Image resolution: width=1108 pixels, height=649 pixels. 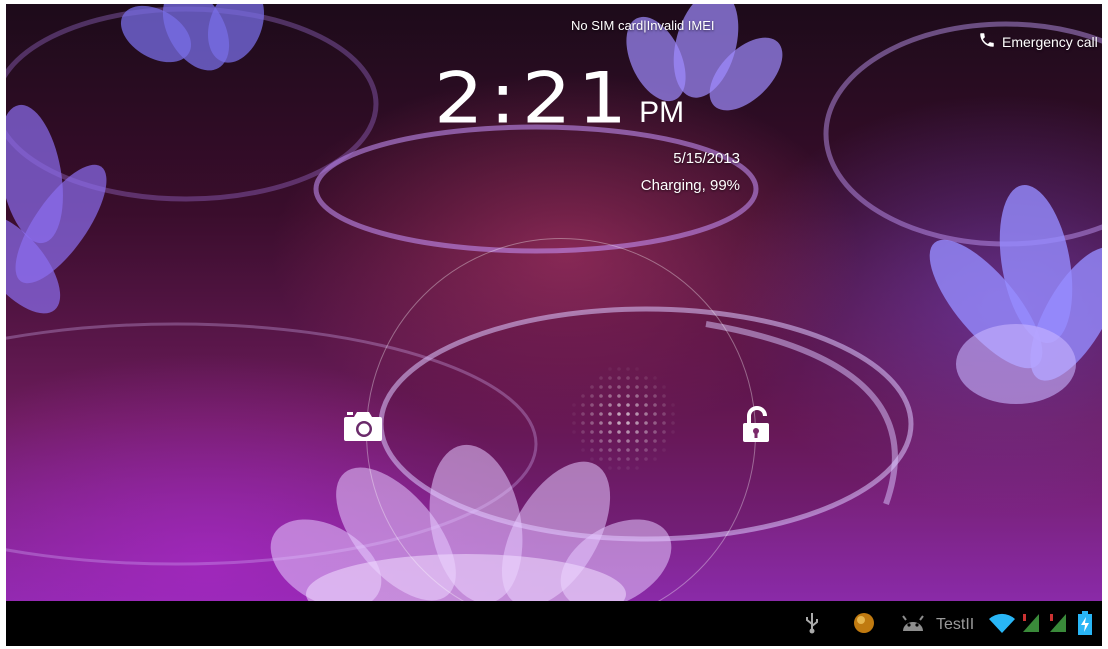 What do you see at coordinates (662, 112) in the screenshot?
I see `clock-ampm: PM` at bounding box center [662, 112].